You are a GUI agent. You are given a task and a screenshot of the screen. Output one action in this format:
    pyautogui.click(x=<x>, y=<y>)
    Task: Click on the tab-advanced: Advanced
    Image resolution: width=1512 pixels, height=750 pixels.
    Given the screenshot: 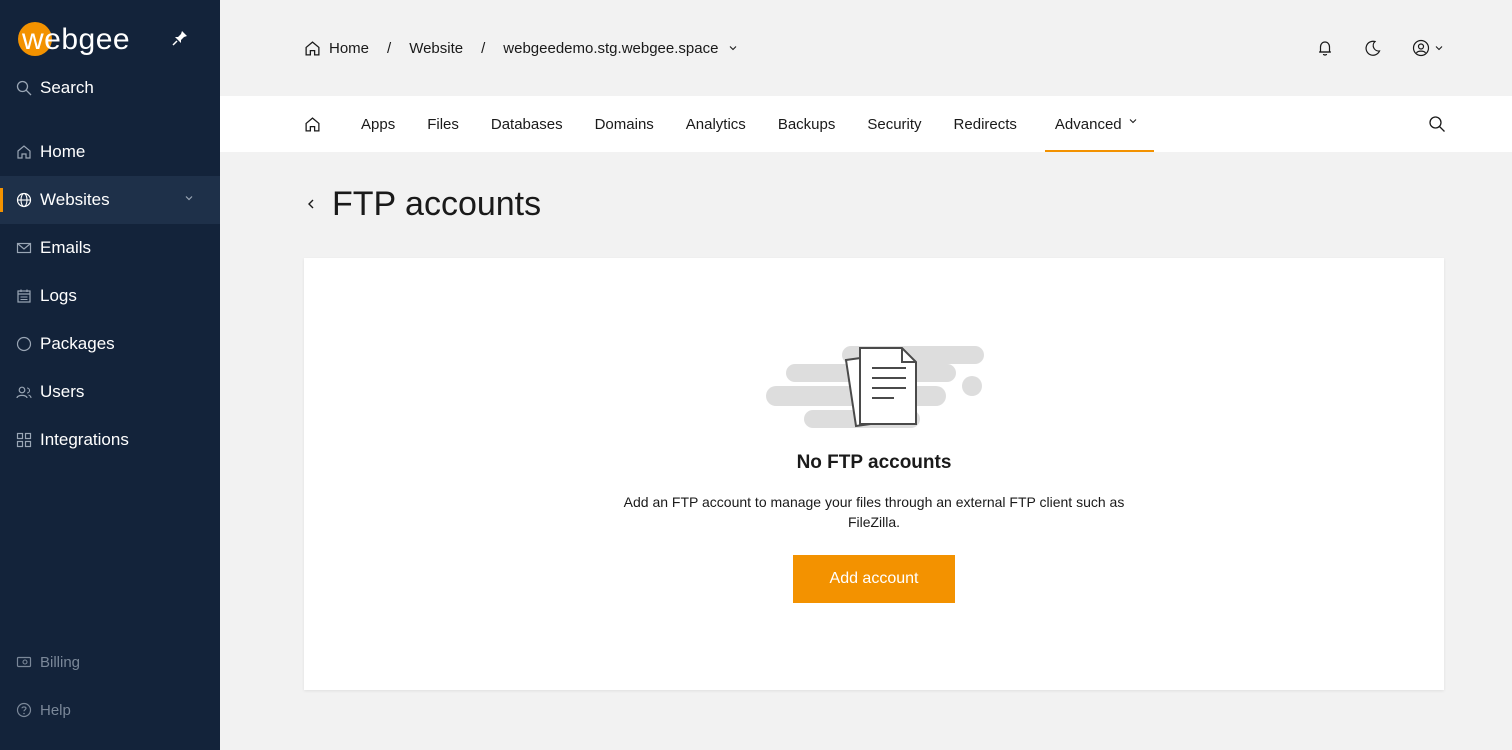 What is the action you would take?
    pyautogui.click(x=1096, y=124)
    